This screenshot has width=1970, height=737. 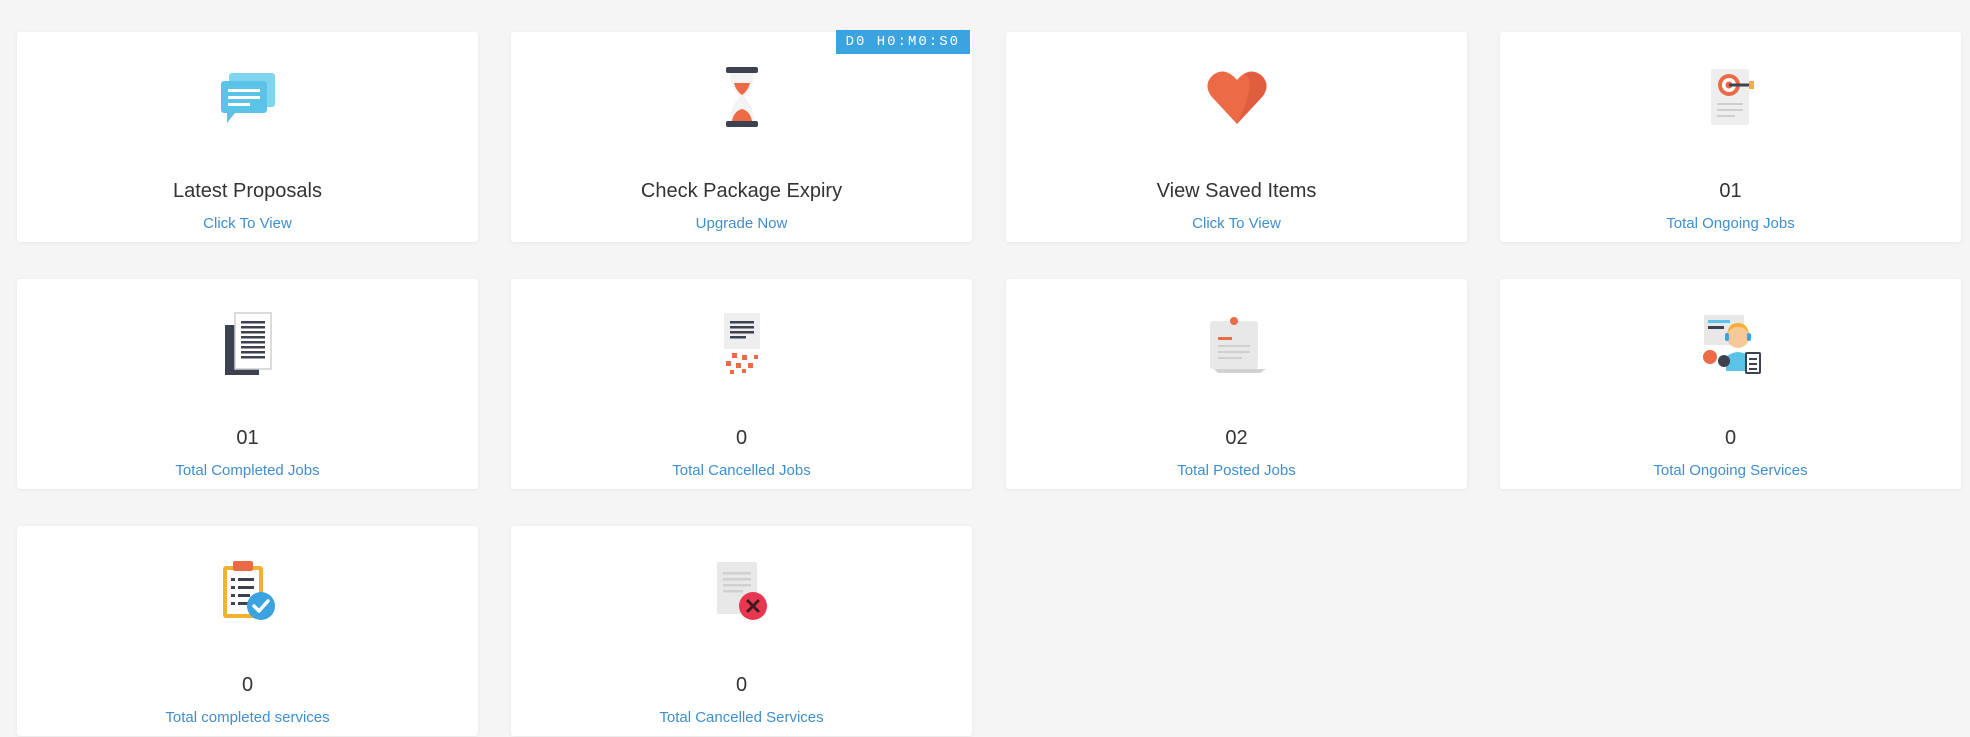 What do you see at coordinates (741, 191) in the screenshot?
I see `card-title: Check Package Expiry` at bounding box center [741, 191].